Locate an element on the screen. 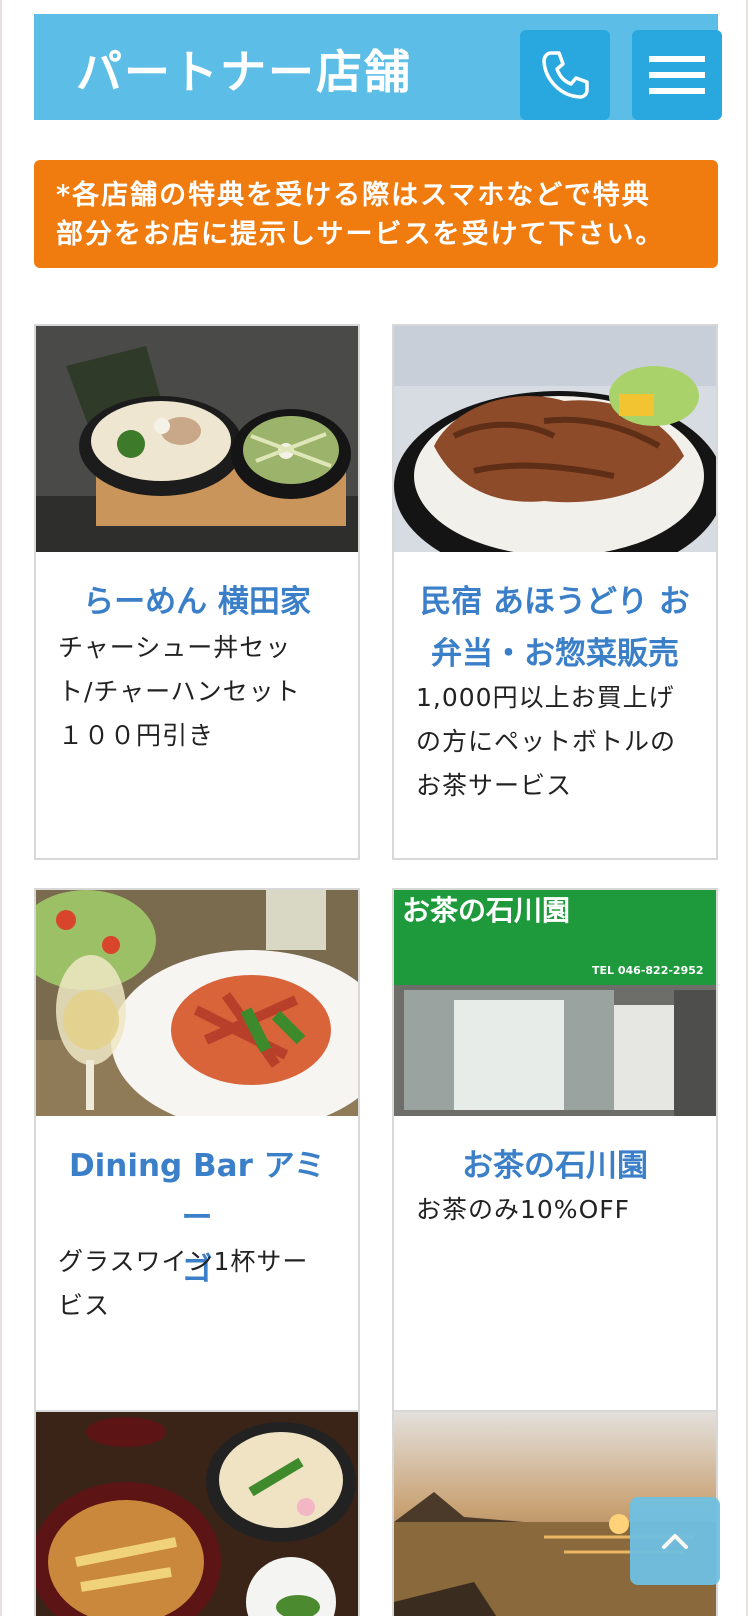 The height and width of the screenshot is (1616, 748). benefit-line: 1,000円以上お買上げ is located at coordinates (545, 697).